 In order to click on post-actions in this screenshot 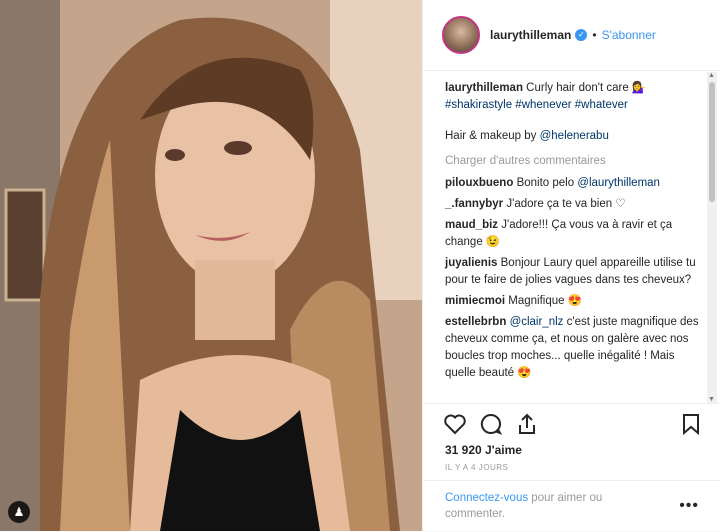, I will do `click(571, 423)`.